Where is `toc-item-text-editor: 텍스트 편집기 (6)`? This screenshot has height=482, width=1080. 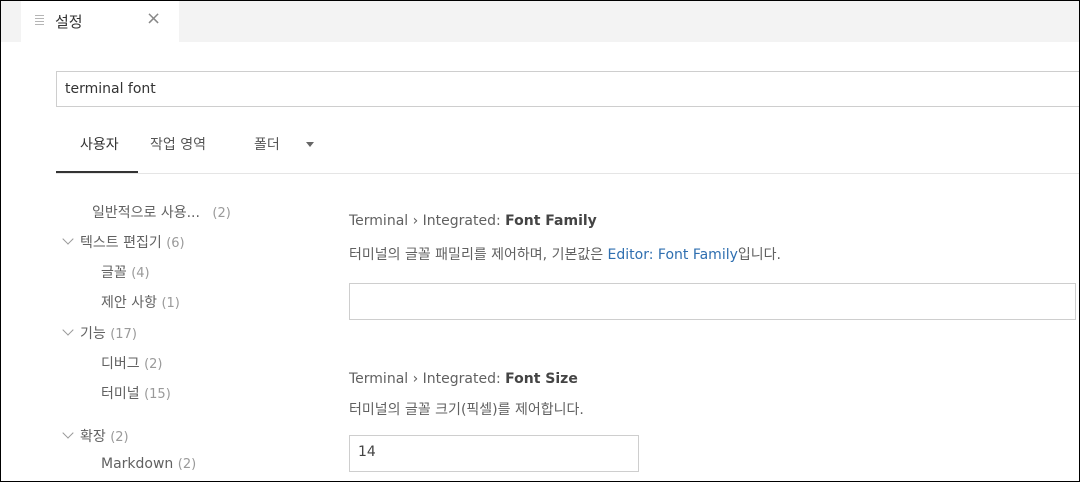
toc-item-text-editor: 텍스트 편집기 (6) is located at coordinates (132, 242).